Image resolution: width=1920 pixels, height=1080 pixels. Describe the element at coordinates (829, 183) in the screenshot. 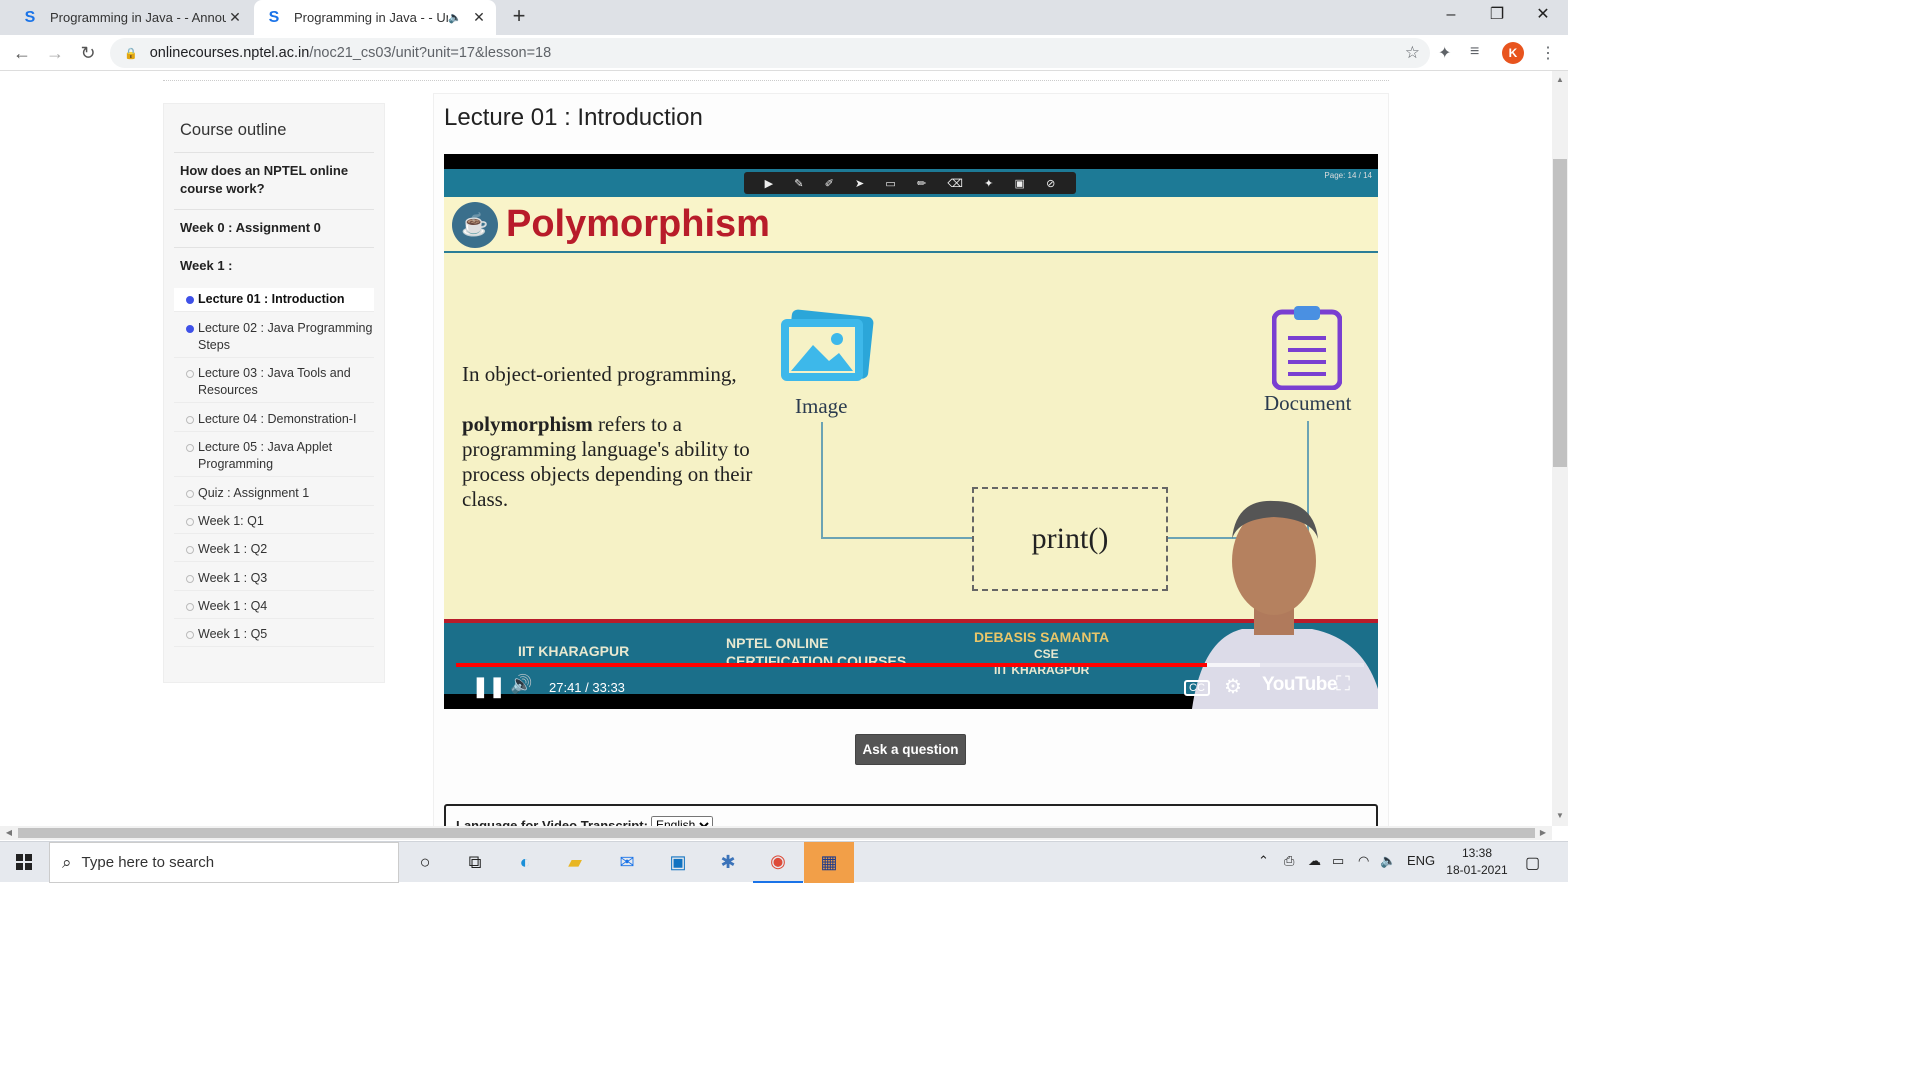

I see `highlighter-icon: ✐` at that location.